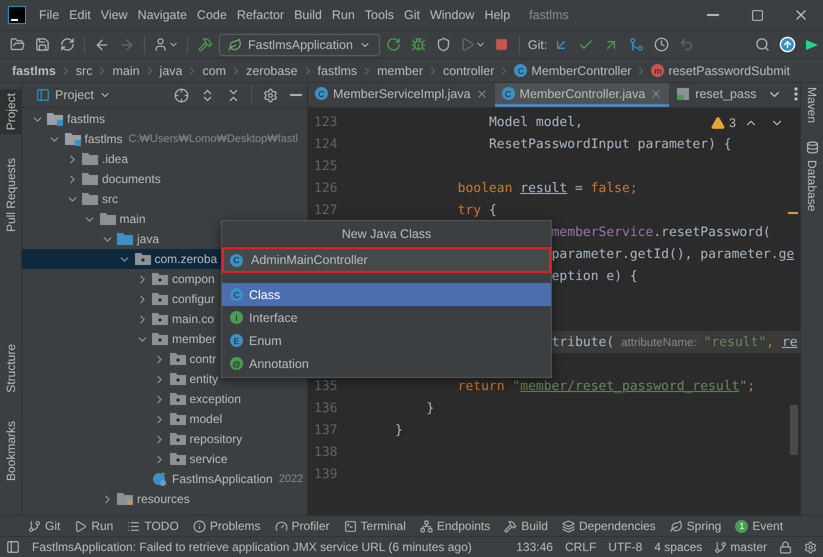  Describe the element at coordinates (164, 499) in the screenshot. I see `tree-item: resources` at that location.